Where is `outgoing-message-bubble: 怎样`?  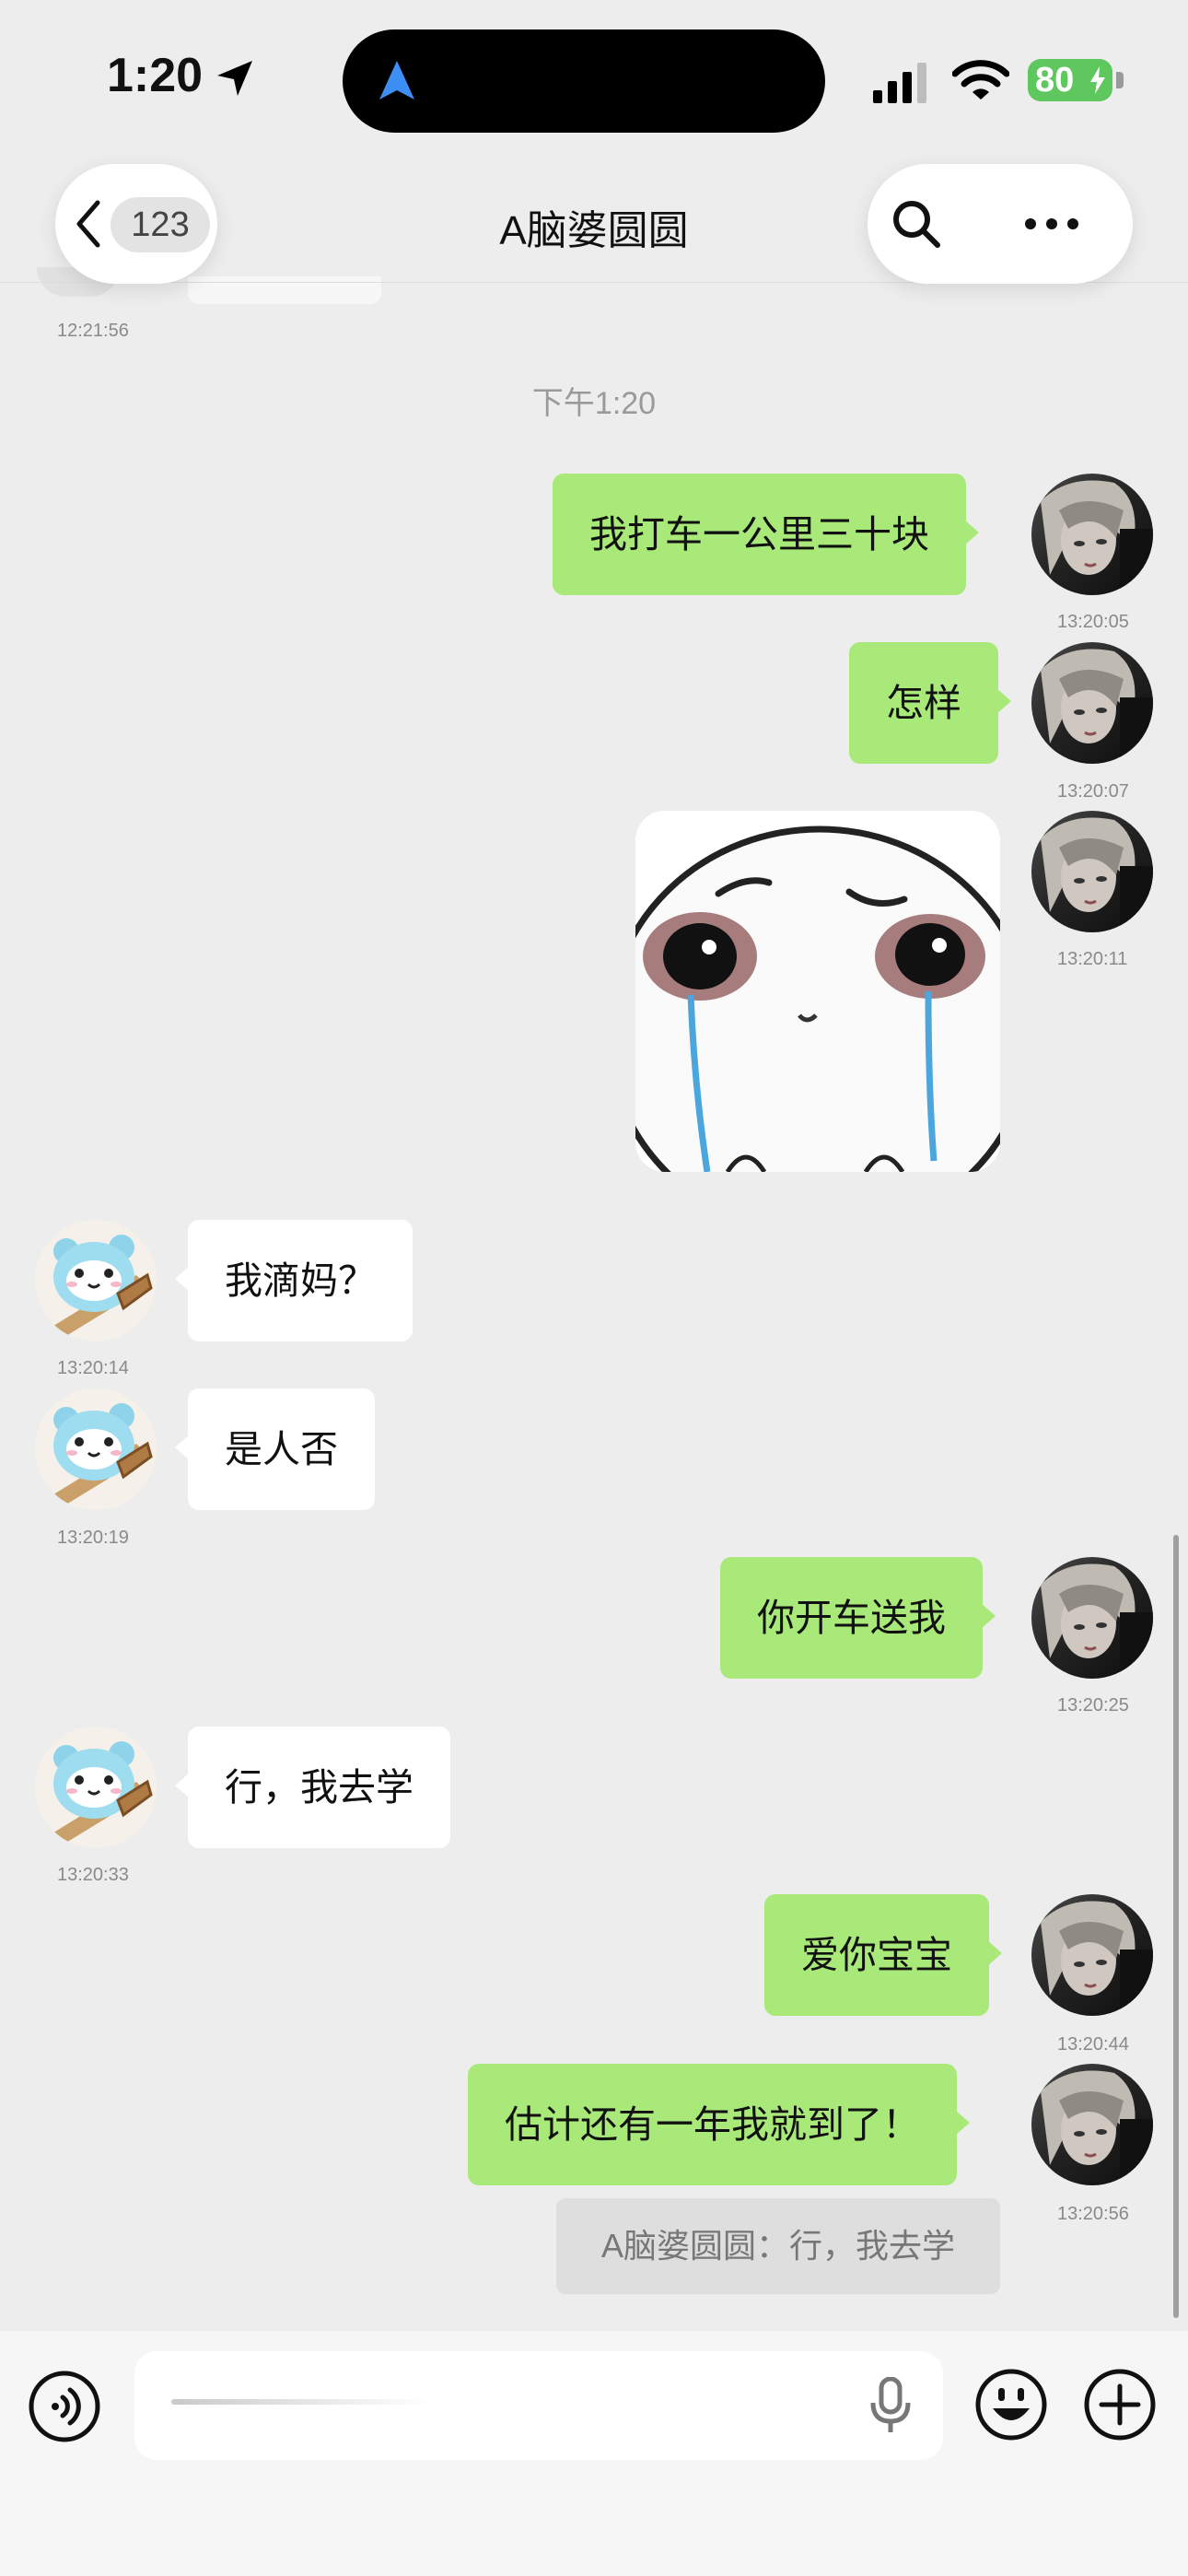
outgoing-message-bubble: 怎样 is located at coordinates (930, 703).